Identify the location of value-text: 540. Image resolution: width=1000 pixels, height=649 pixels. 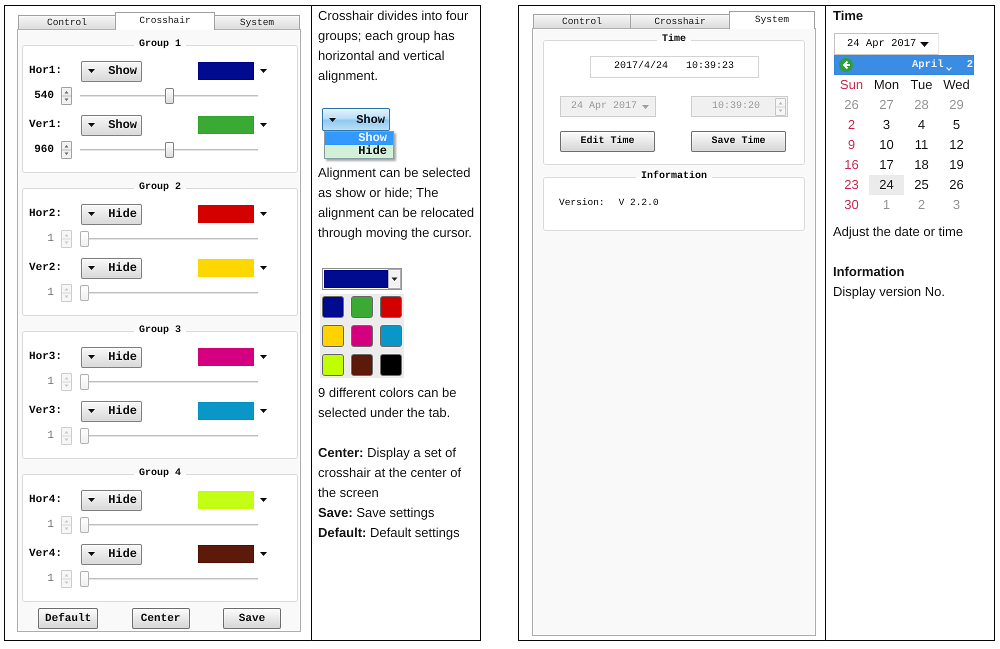
(43, 96).